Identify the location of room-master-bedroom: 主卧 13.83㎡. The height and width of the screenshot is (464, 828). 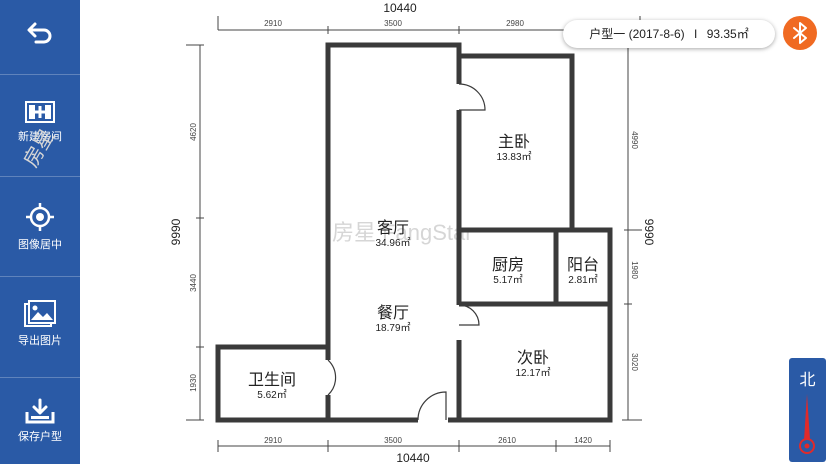
(513, 148).